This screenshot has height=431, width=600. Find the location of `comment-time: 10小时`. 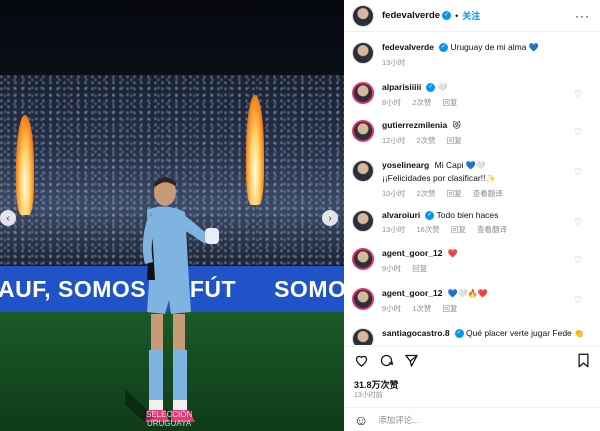

comment-time: 10小时 is located at coordinates (394, 193).